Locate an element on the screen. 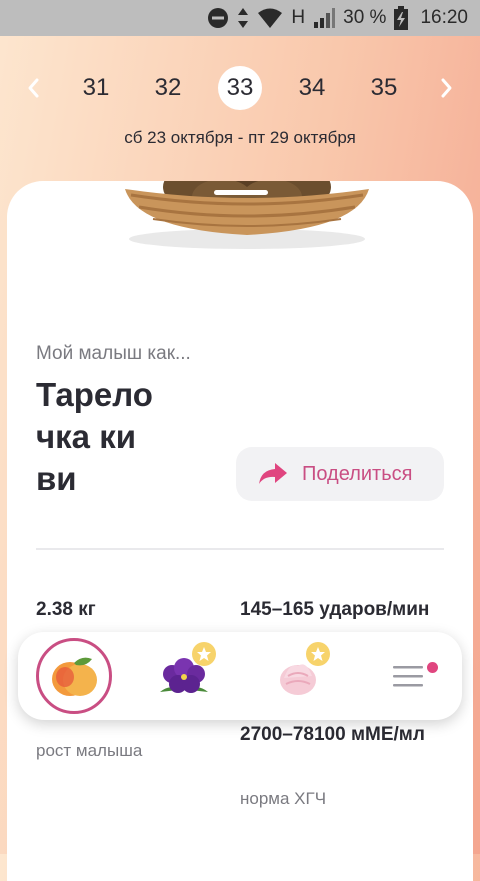 The height and width of the screenshot is (881, 480). battery-percent: 30 % is located at coordinates (365, 17).